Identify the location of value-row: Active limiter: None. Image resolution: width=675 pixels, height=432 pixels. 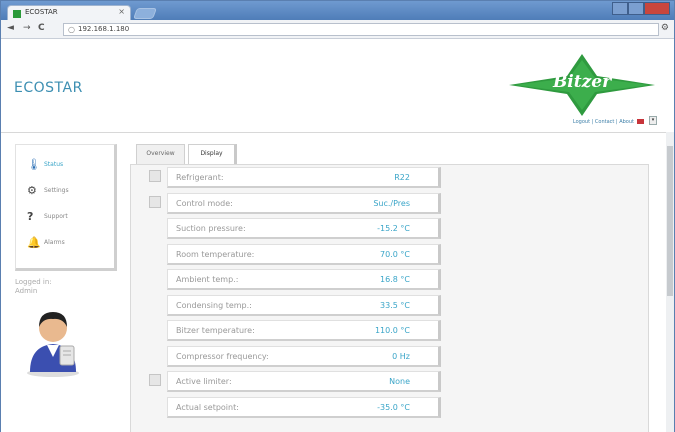
(295, 381).